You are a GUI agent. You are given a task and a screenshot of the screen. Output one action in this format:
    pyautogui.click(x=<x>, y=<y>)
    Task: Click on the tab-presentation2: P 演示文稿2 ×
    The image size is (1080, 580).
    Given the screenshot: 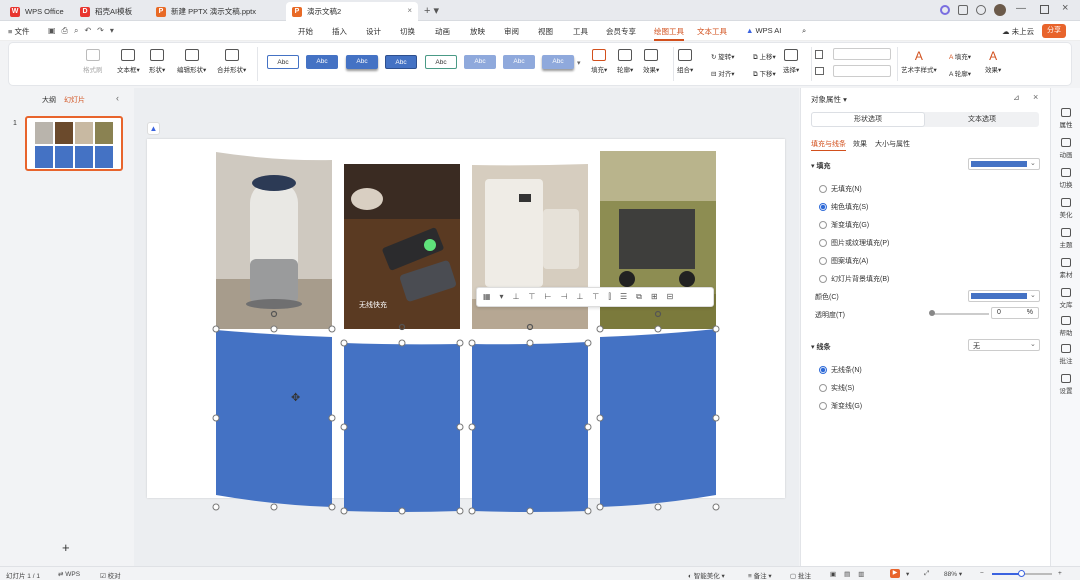 What is the action you would take?
    pyautogui.click(x=352, y=11)
    